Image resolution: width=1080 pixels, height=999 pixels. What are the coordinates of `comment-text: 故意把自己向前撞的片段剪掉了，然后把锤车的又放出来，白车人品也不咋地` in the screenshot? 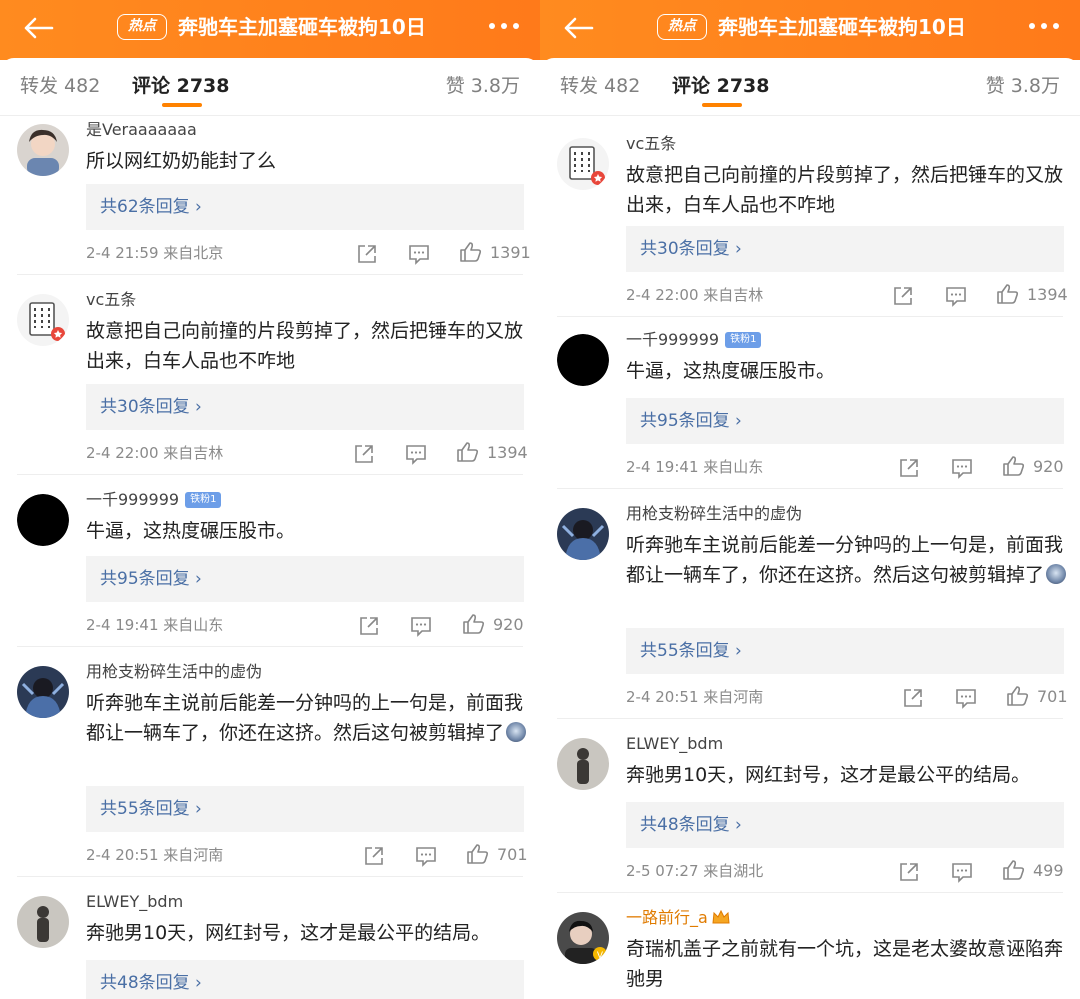 It's located at (845, 190).